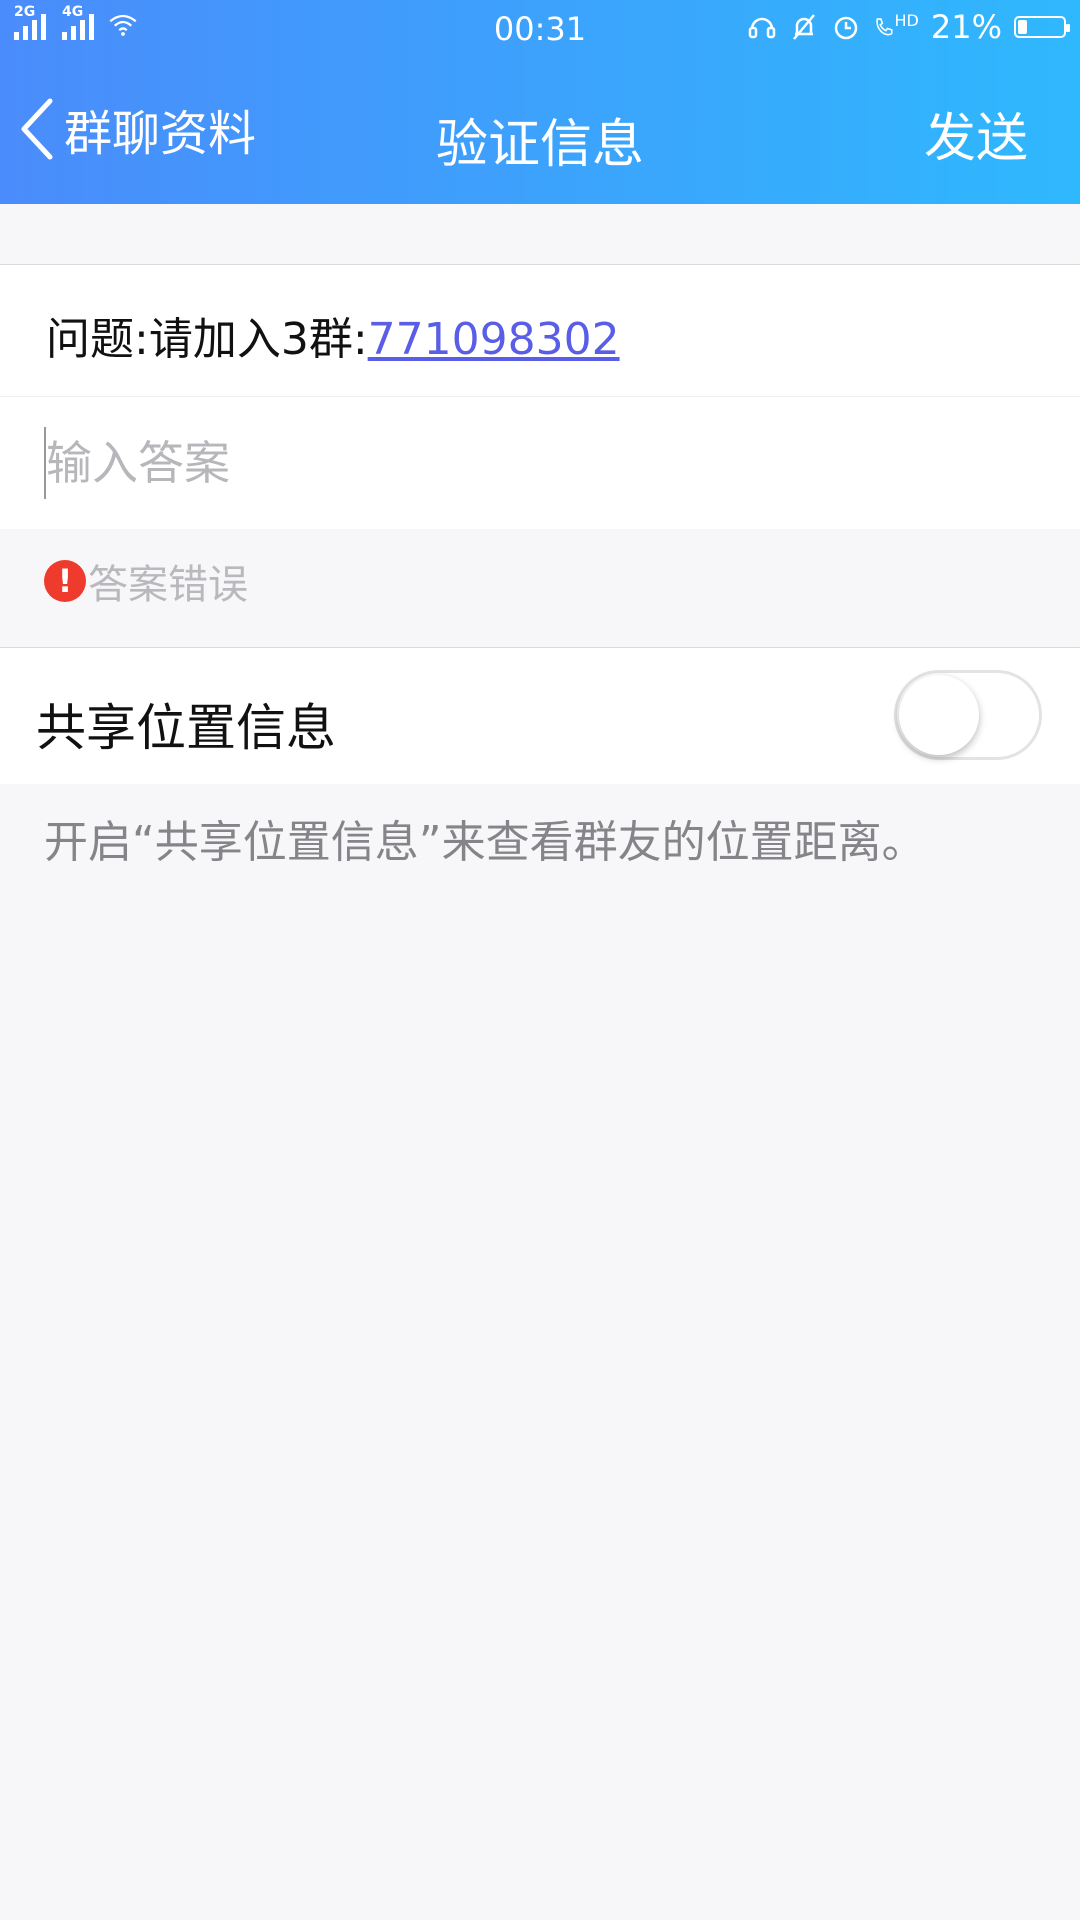 The height and width of the screenshot is (1920, 1080). I want to click on answer-input, so click(536, 463).